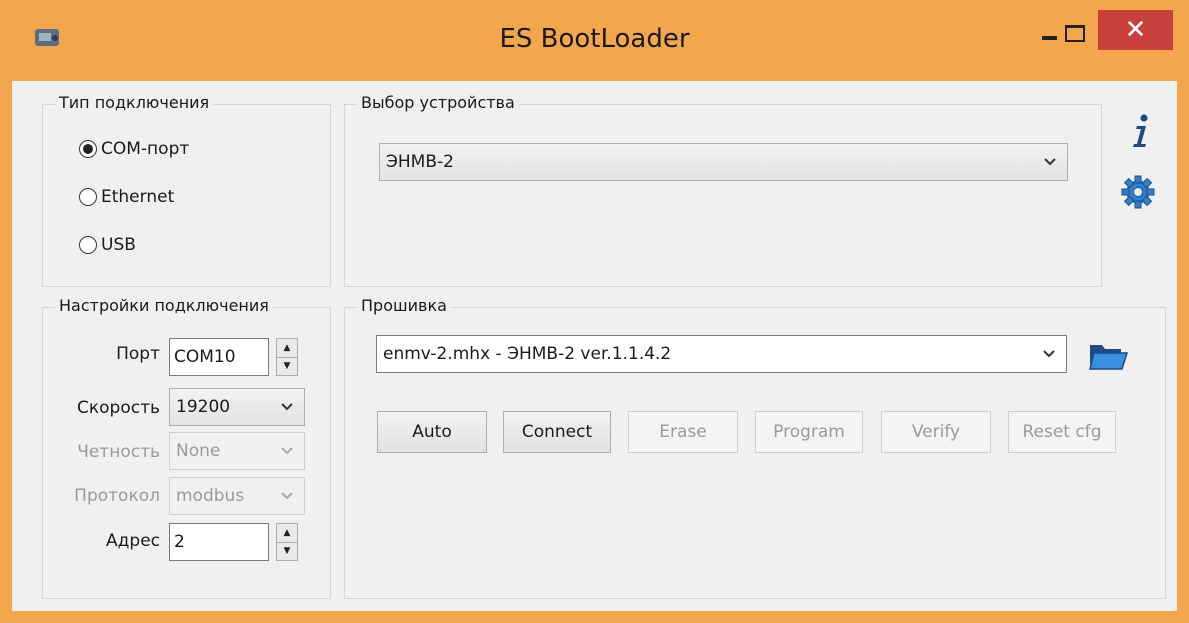  I want to click on firmware-label: Прошивка, so click(404, 305).